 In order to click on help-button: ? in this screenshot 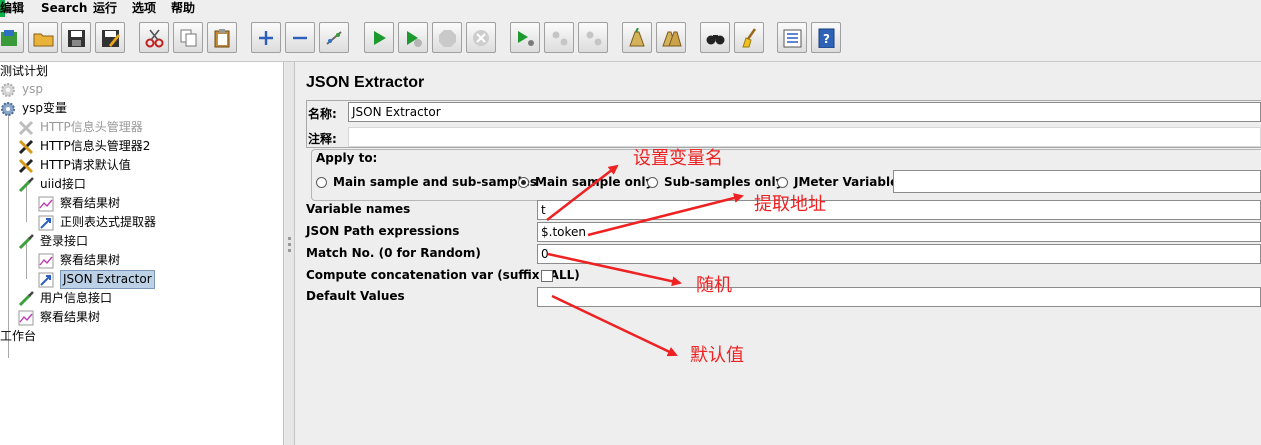, I will do `click(826, 37)`.